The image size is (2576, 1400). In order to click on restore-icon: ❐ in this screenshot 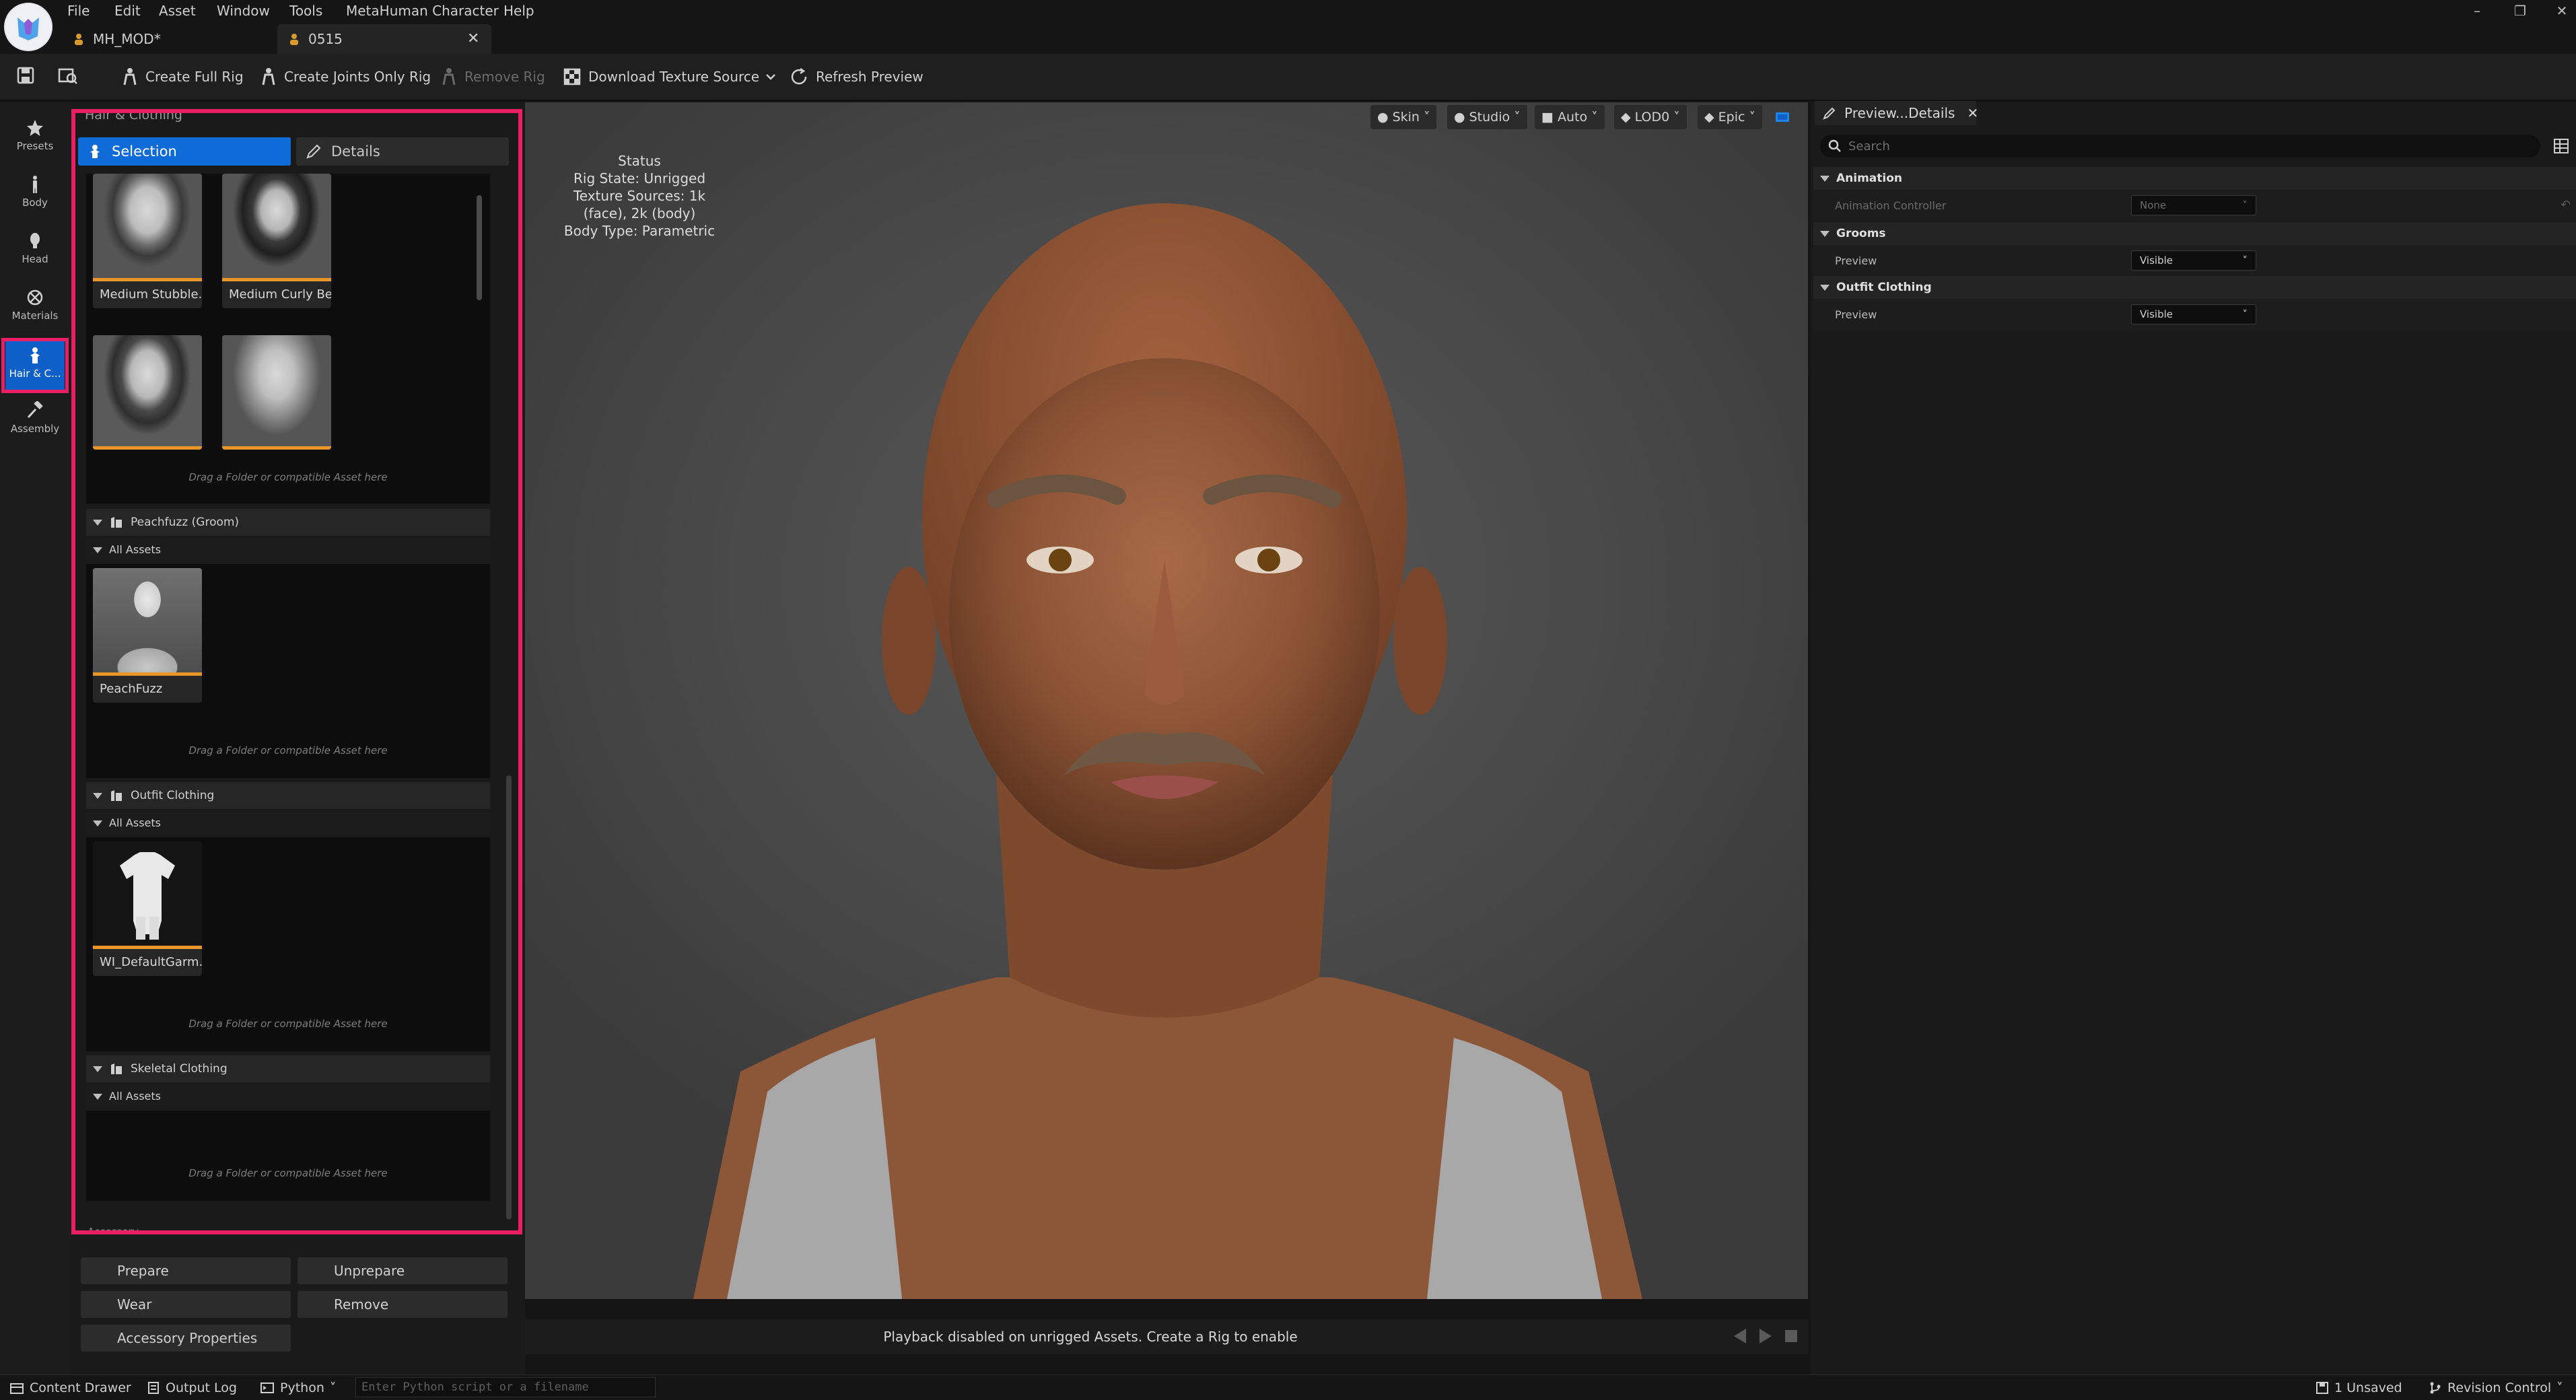, I will do `click(2520, 11)`.